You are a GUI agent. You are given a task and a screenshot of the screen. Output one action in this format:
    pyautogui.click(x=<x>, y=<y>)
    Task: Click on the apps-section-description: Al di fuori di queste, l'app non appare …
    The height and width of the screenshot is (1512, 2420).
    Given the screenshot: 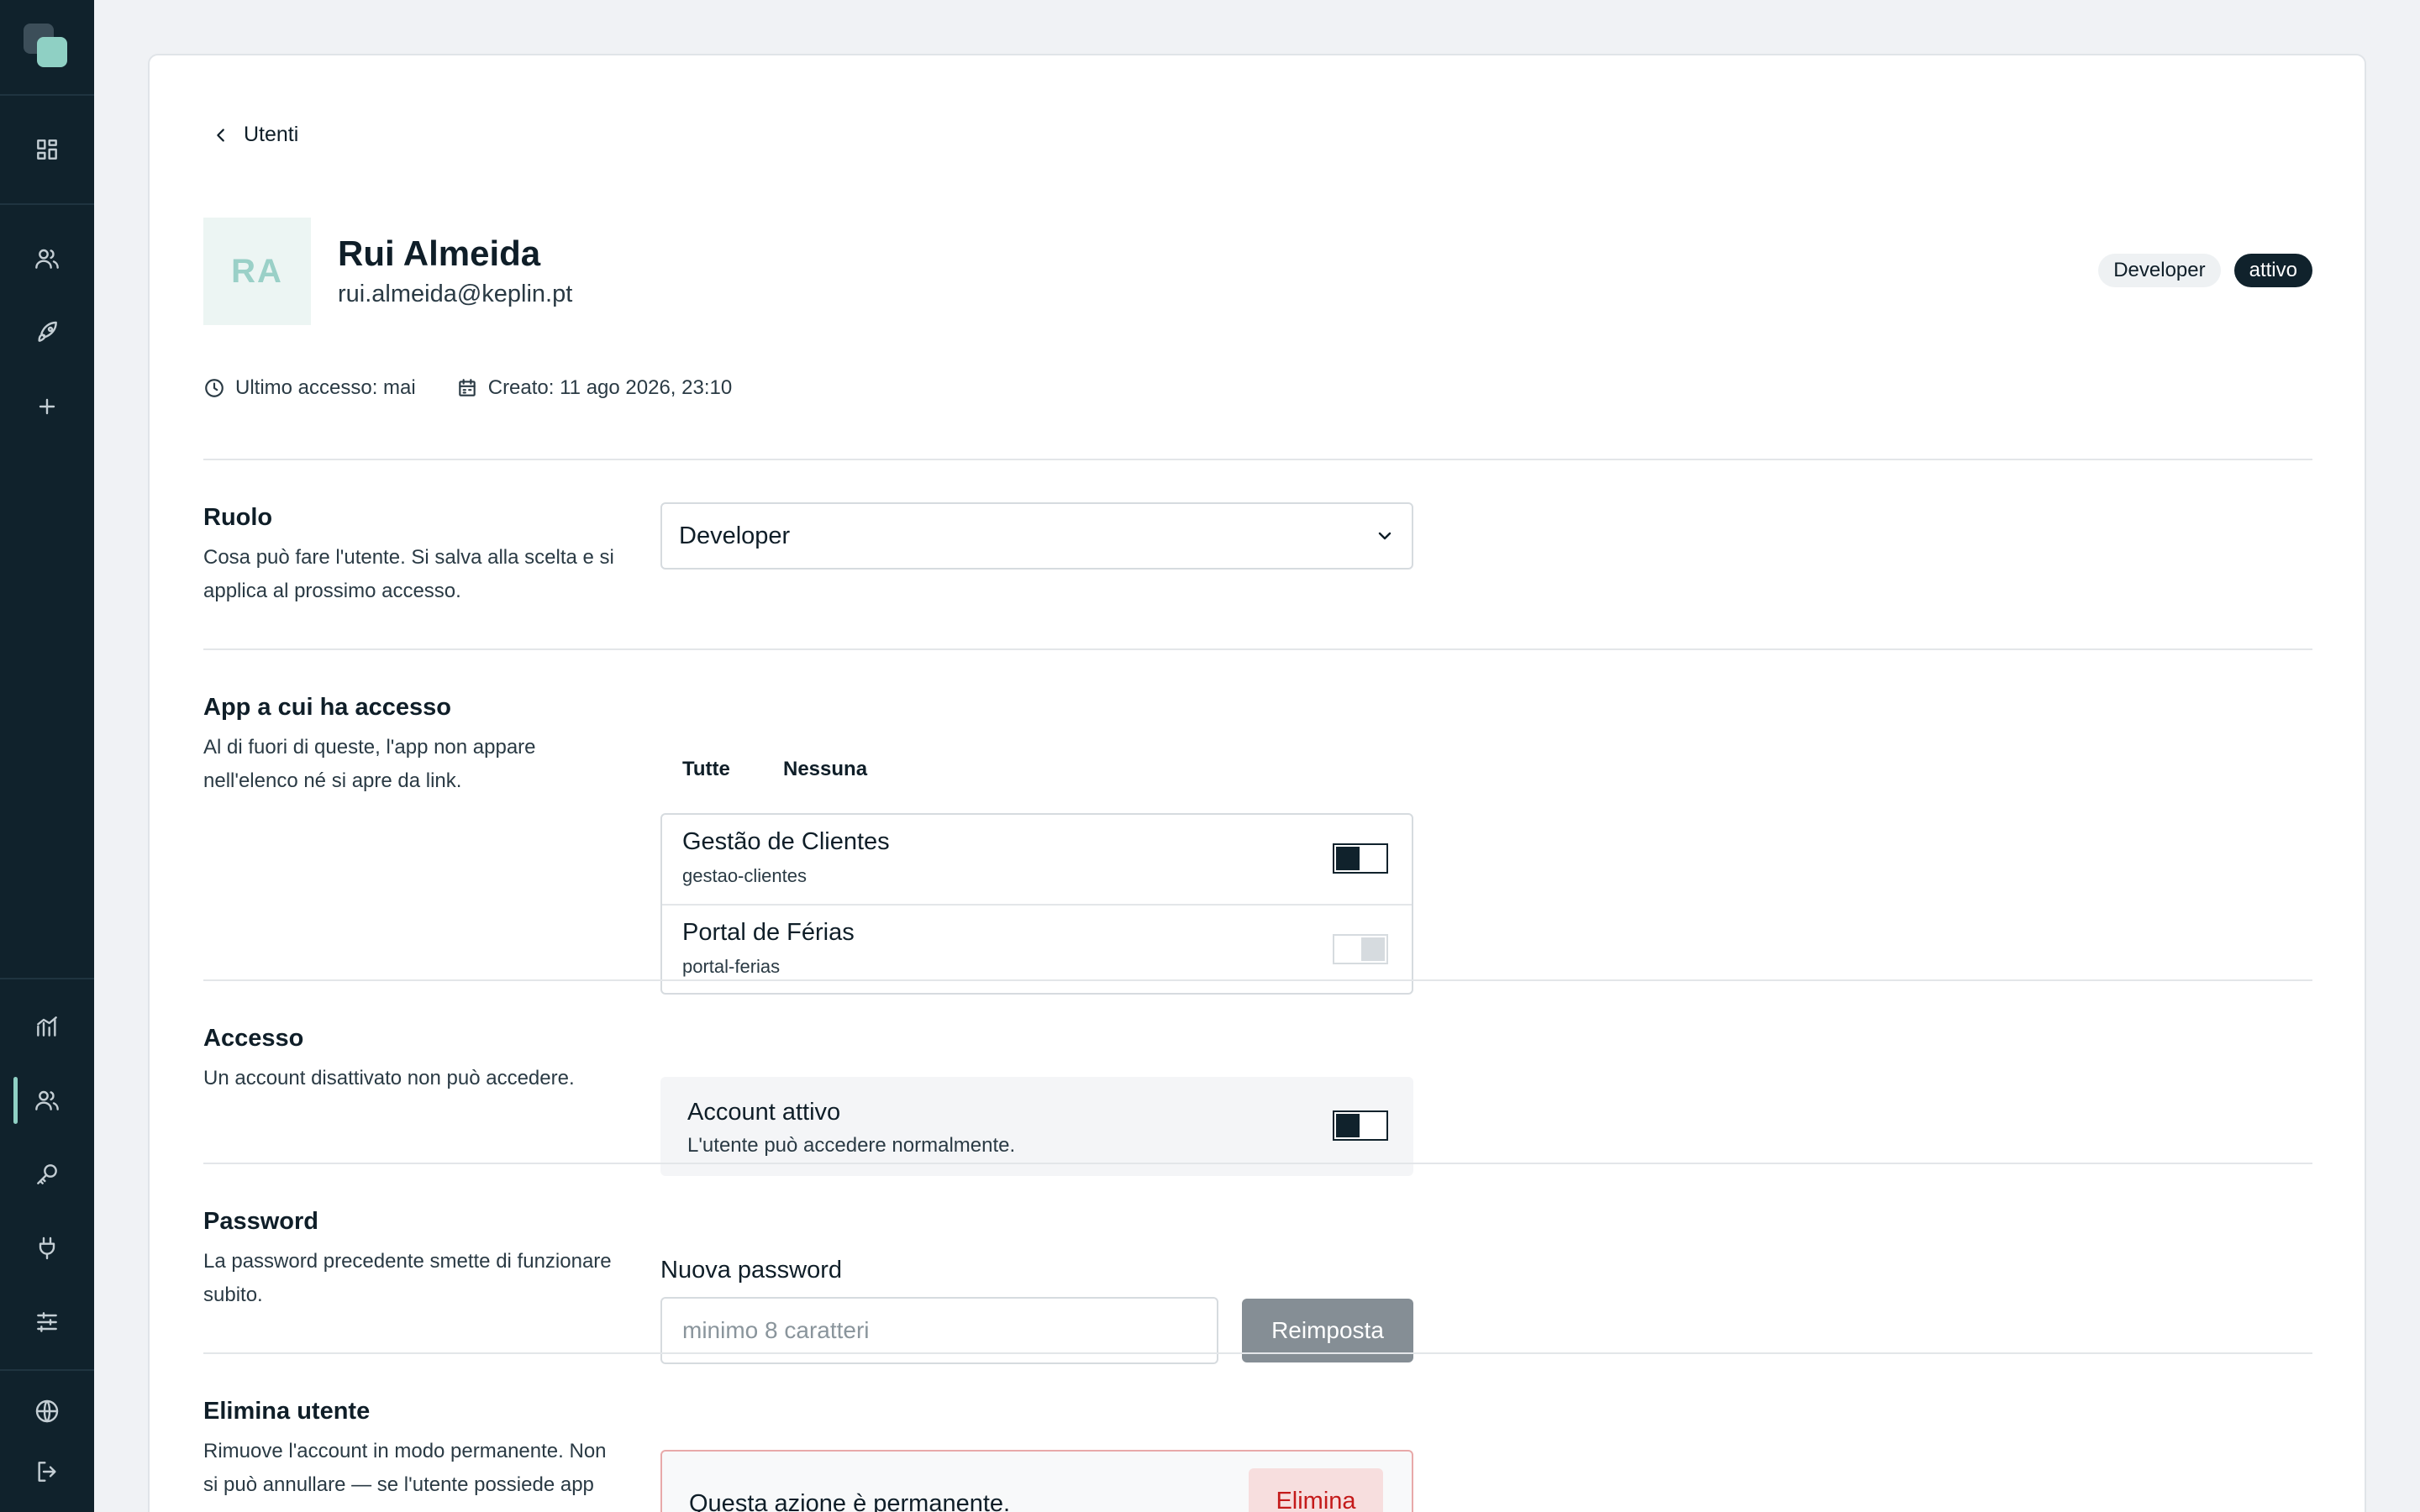 What is the action you would take?
    pyautogui.click(x=369, y=764)
    